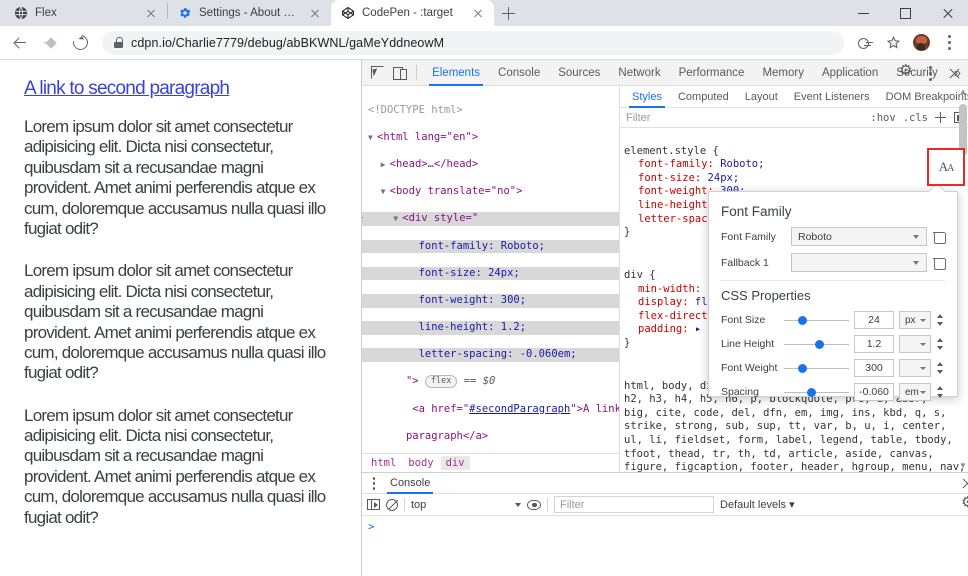 This screenshot has height=576, width=968. Describe the element at coordinates (766, 295) in the screenshot. I see `css-properties-title: CSS Properties` at that location.